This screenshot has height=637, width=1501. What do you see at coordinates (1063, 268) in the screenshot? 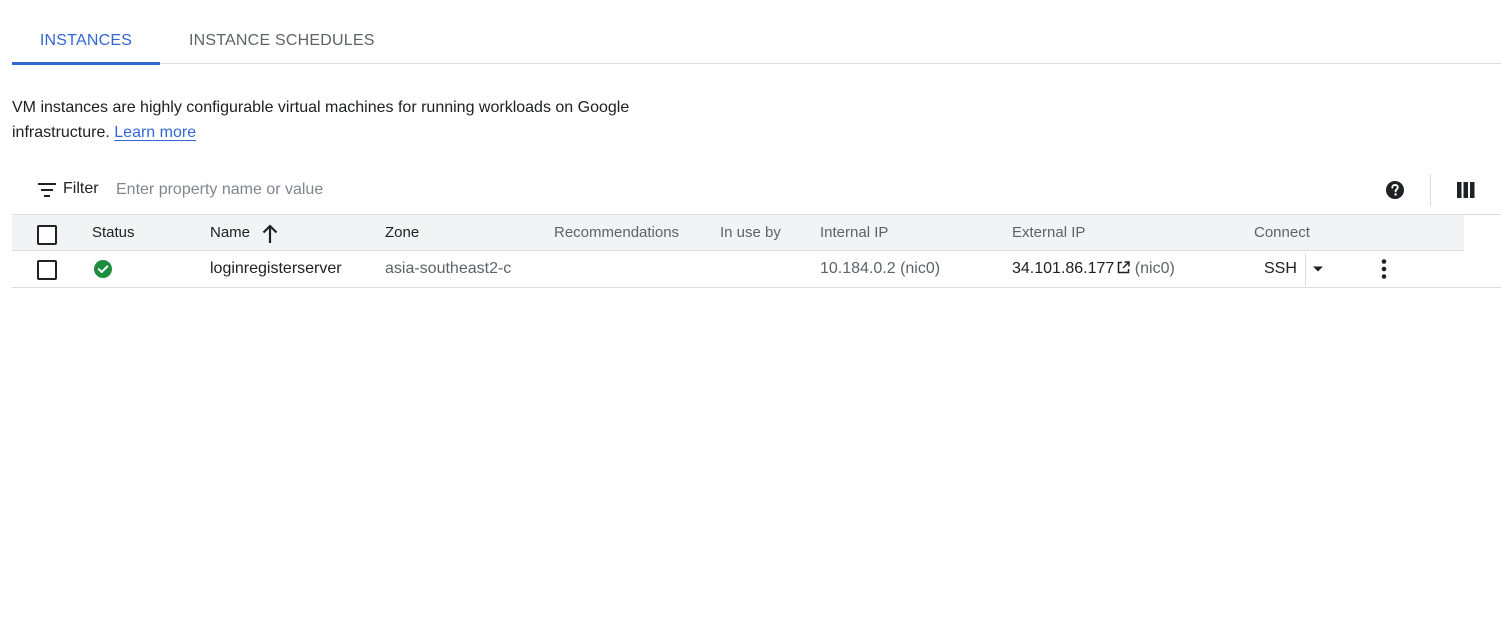
I see `external-ip: 34.101.86.177` at bounding box center [1063, 268].